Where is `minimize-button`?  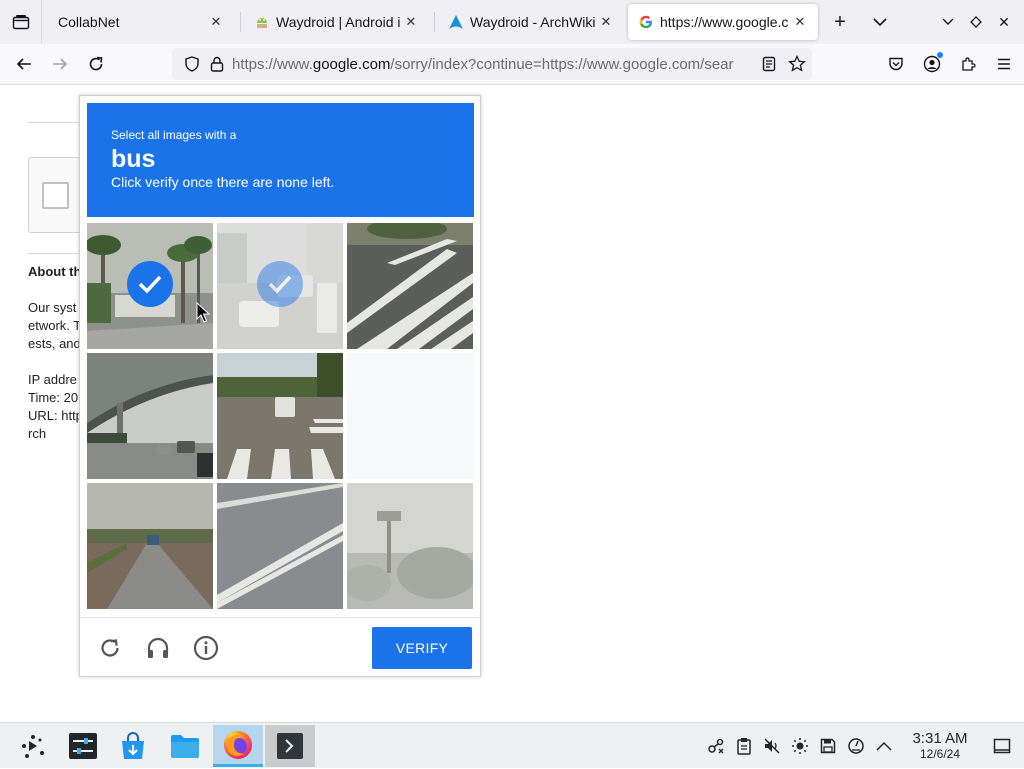 minimize-button is located at coordinates (948, 22).